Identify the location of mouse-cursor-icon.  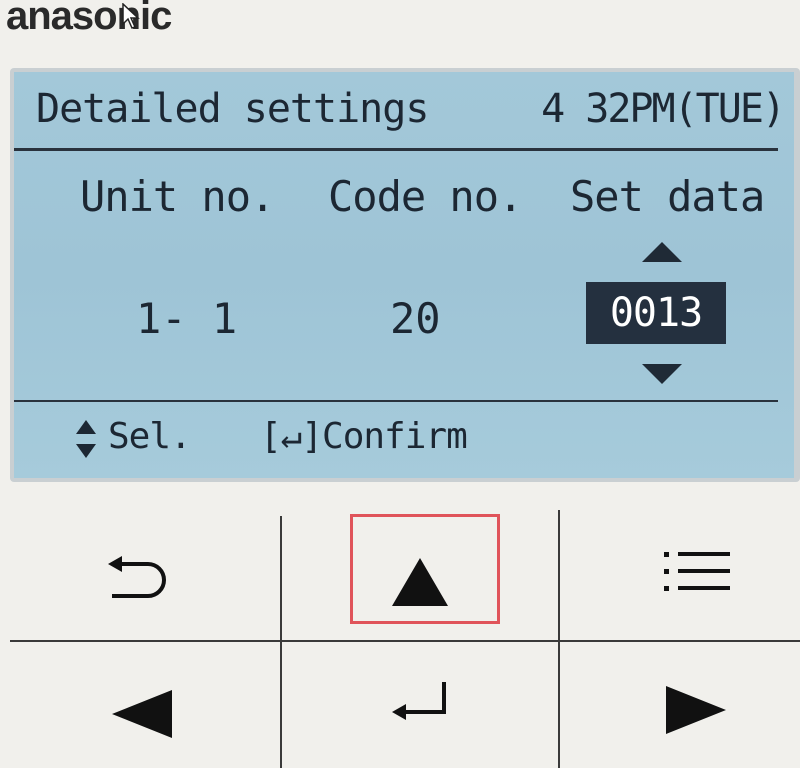
(131, 16).